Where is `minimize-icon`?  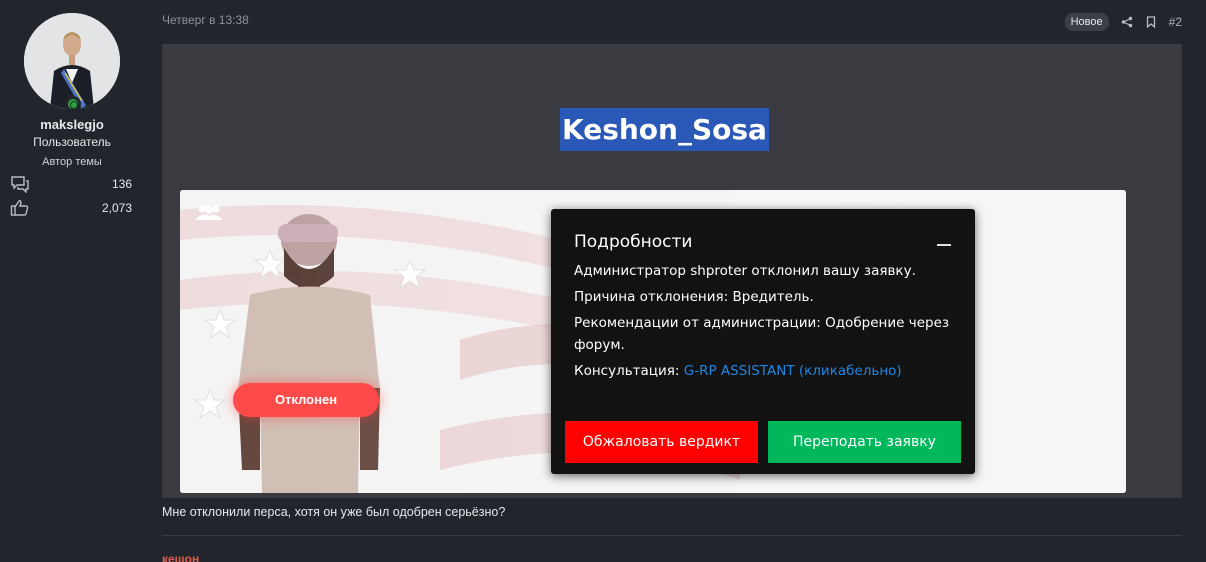 minimize-icon is located at coordinates (944, 245).